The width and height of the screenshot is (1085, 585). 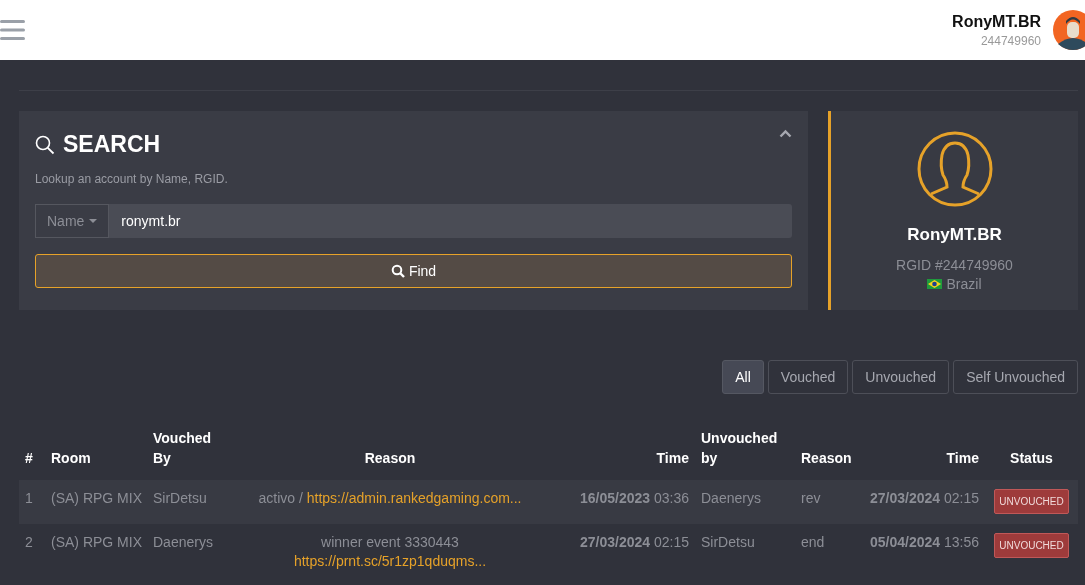 I want to click on flag-icon, so click(x=935, y=284).